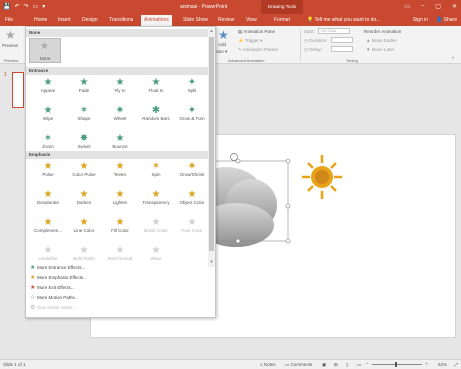  What do you see at coordinates (211, 261) in the screenshot?
I see `scroll-down-icon: ▼` at bounding box center [211, 261].